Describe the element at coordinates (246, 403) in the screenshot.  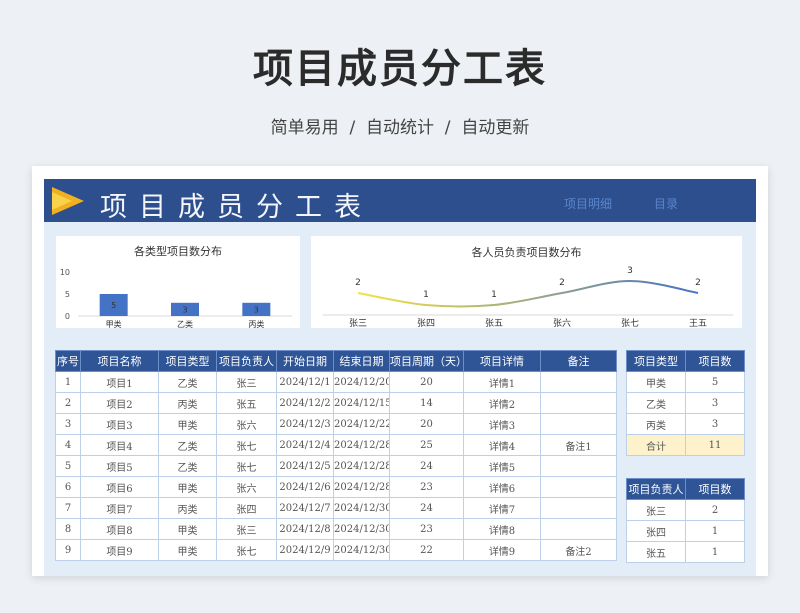
I see `main-table-cell: 张五` at that location.